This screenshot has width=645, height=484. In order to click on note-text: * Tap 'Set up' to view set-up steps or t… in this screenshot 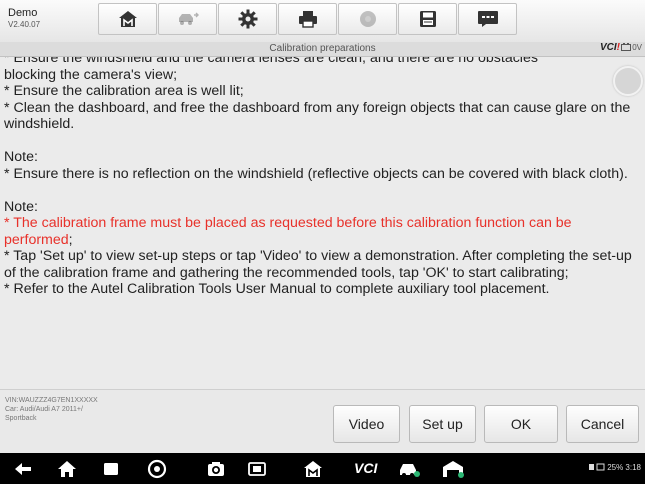, I will do `click(318, 264)`.